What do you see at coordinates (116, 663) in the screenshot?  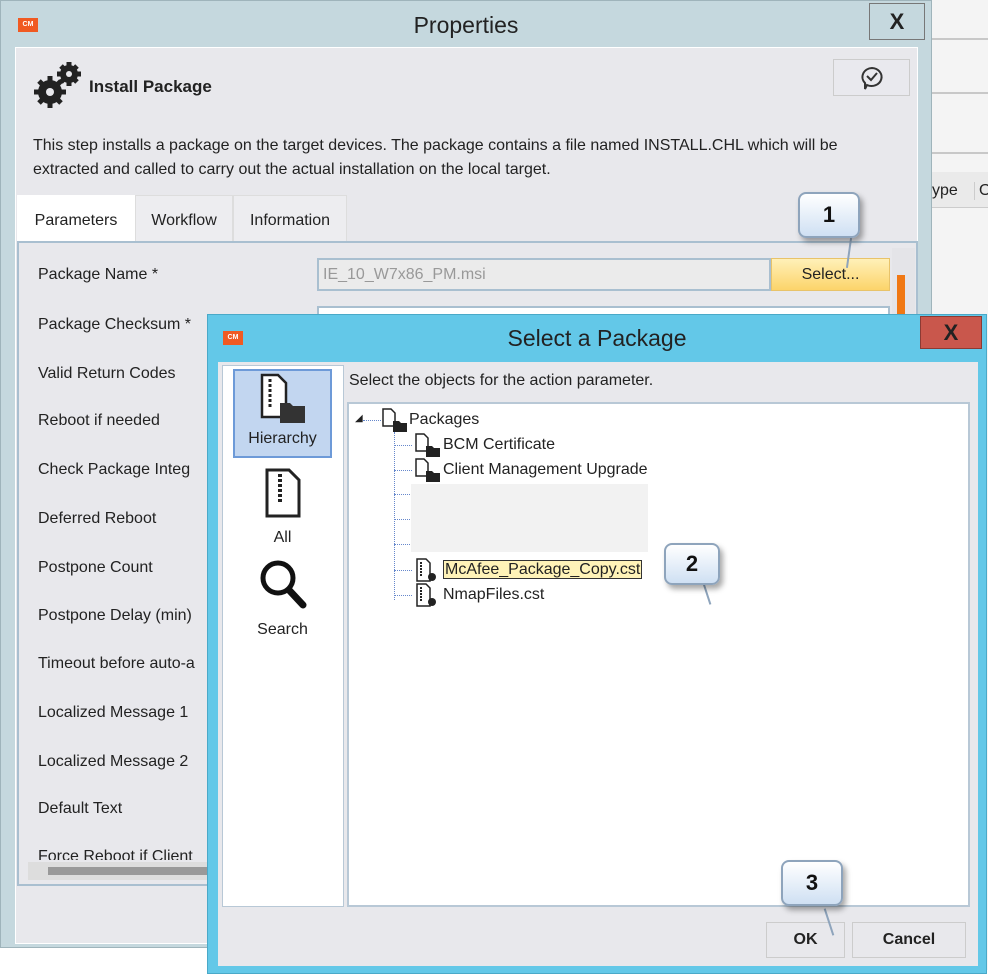 I see `param-label: Timeout before auto-a` at bounding box center [116, 663].